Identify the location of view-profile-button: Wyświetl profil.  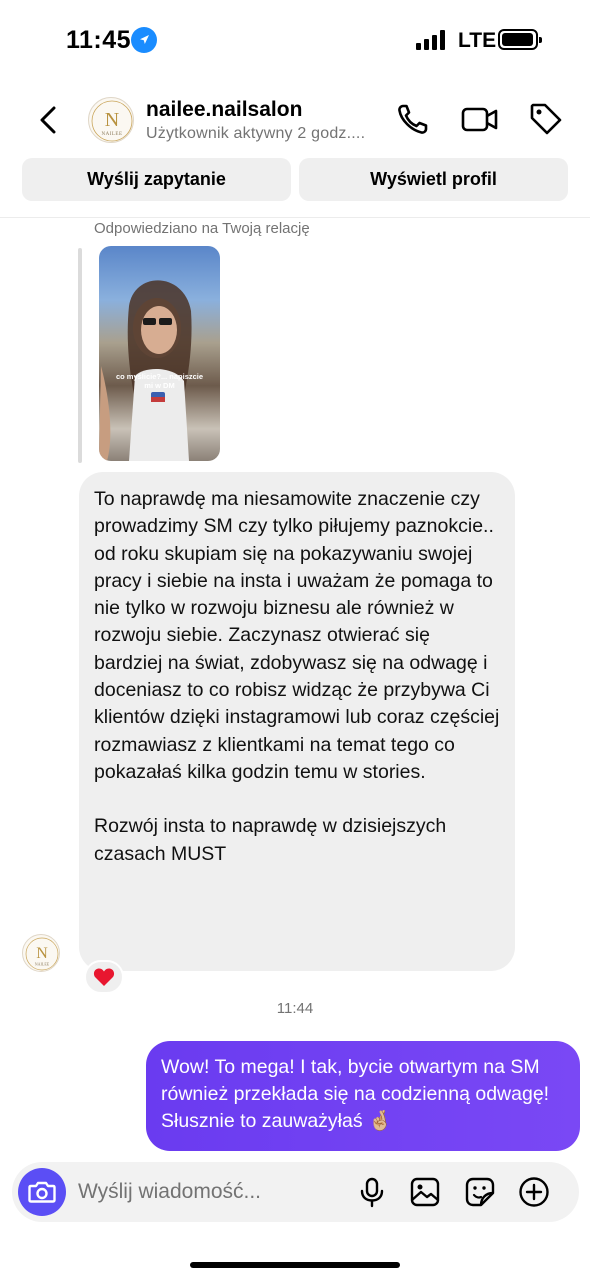
(433, 179).